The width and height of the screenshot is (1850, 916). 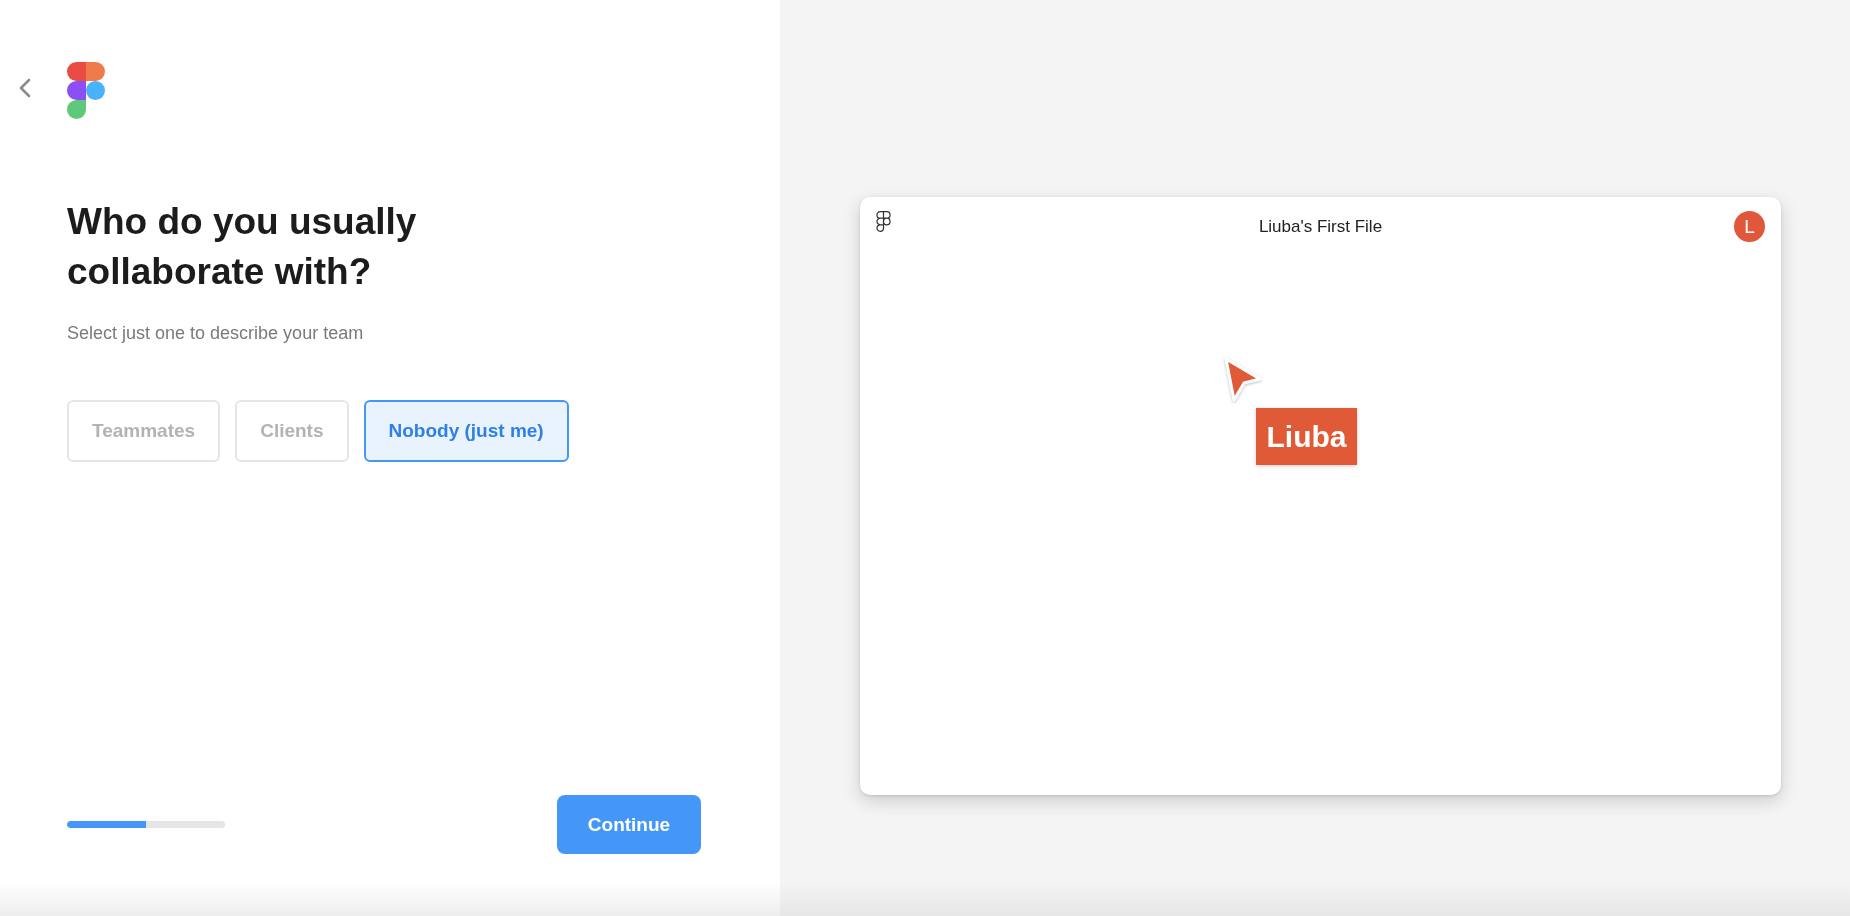 I want to click on option-button: Clients, so click(x=292, y=431).